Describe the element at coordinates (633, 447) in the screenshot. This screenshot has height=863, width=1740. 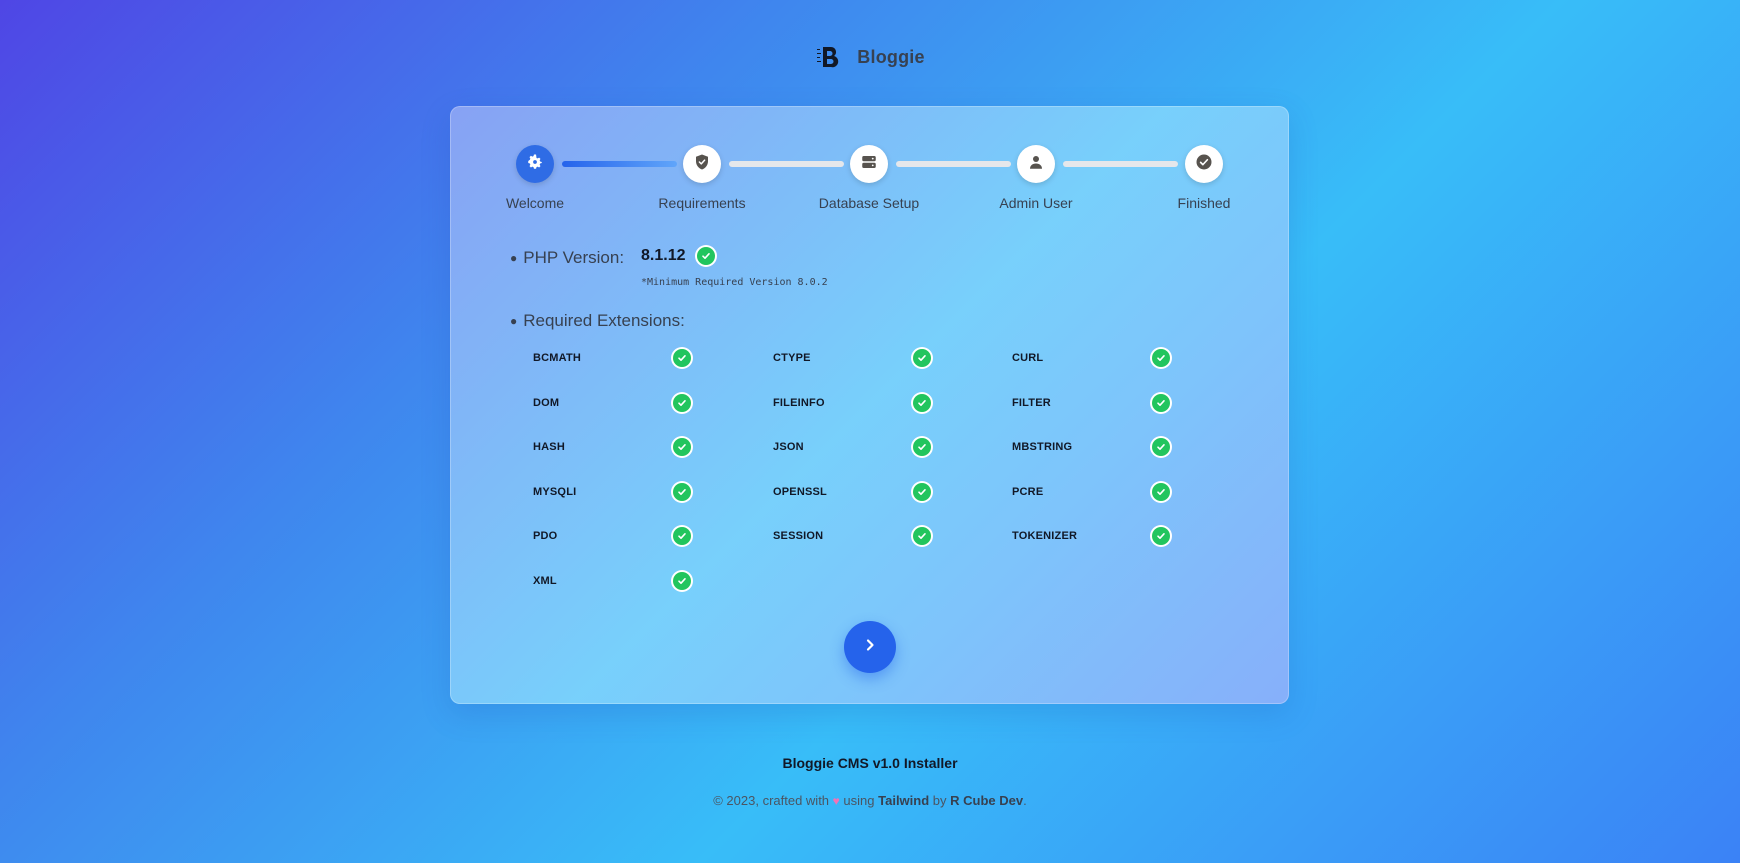
I see `extension-item: HASH` at that location.